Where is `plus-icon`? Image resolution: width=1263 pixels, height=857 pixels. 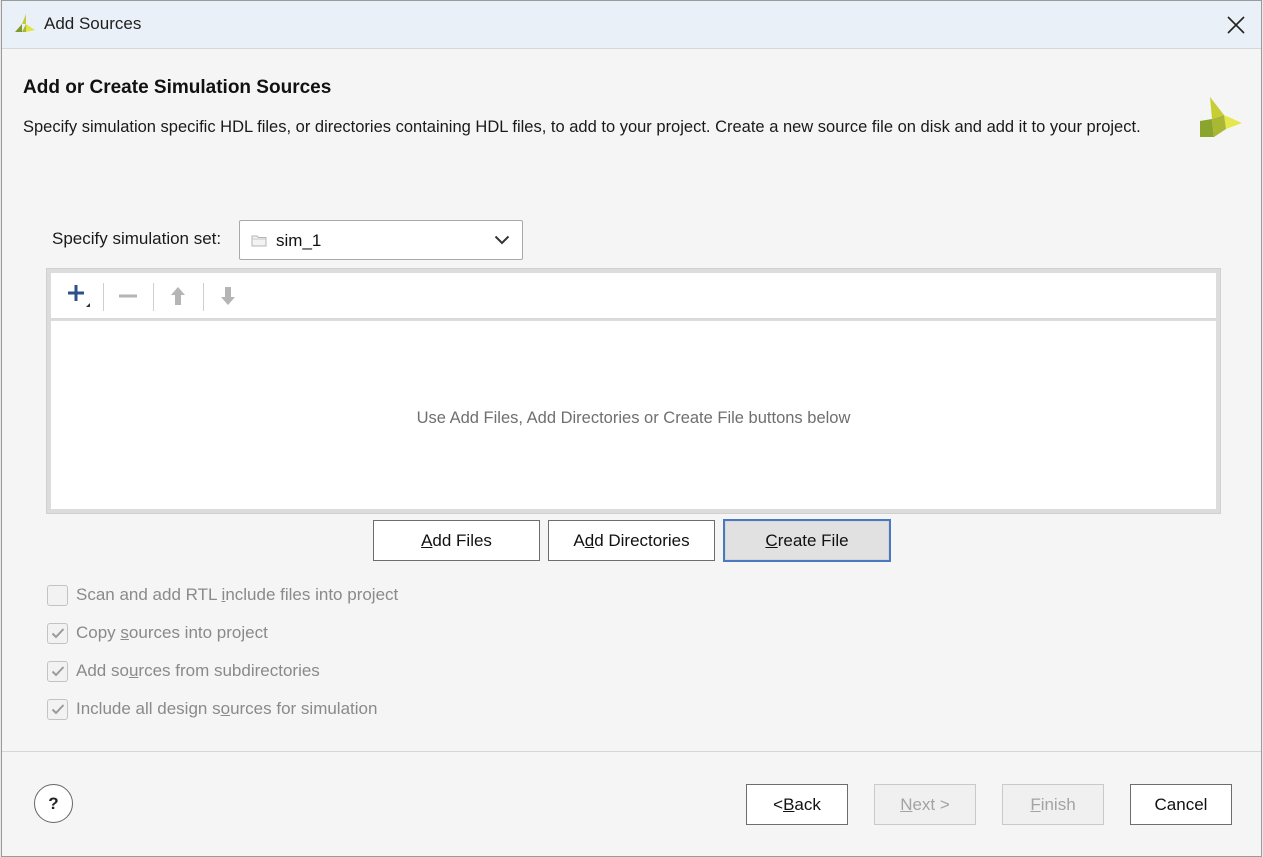
plus-icon is located at coordinates (79, 296).